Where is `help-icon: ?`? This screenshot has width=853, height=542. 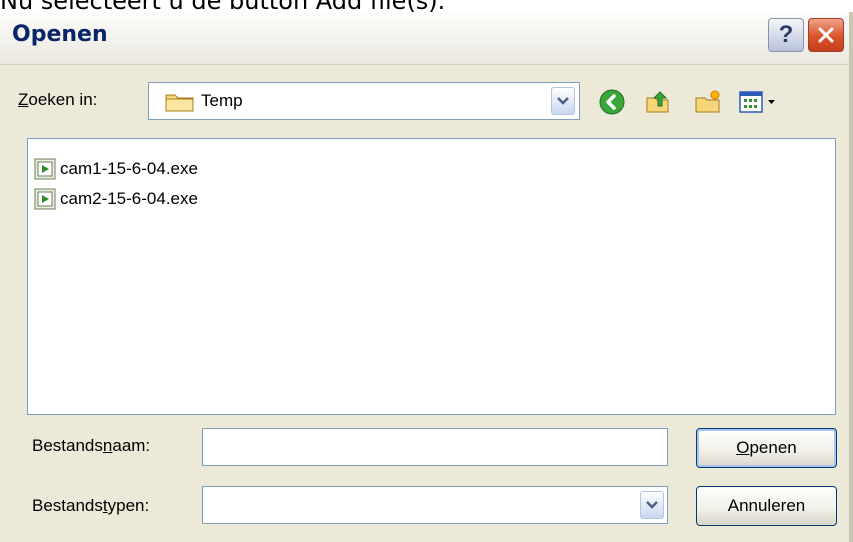
help-icon: ? is located at coordinates (786, 34).